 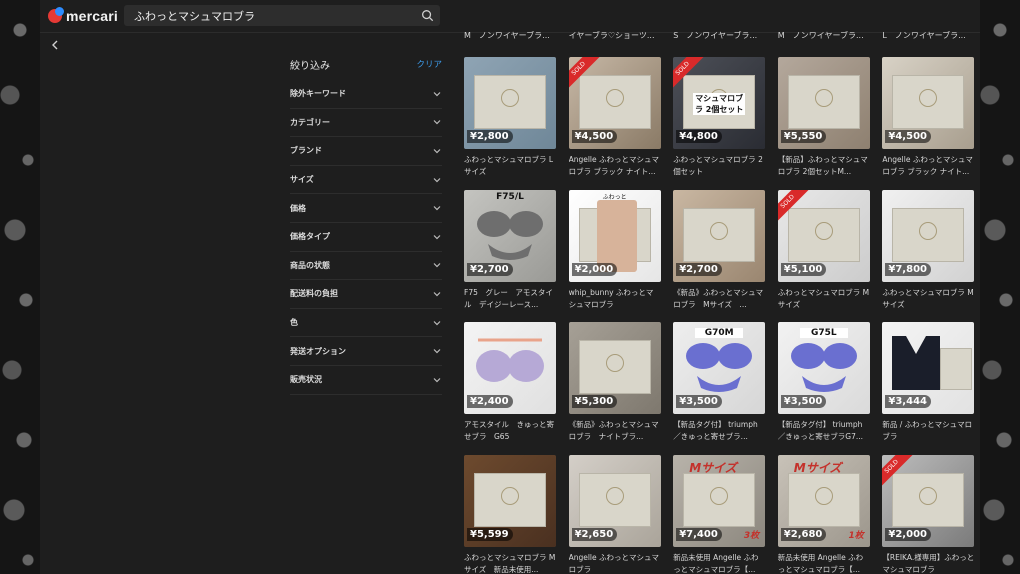 I want to click on product-image: ¥2,800, so click(x=510, y=103).